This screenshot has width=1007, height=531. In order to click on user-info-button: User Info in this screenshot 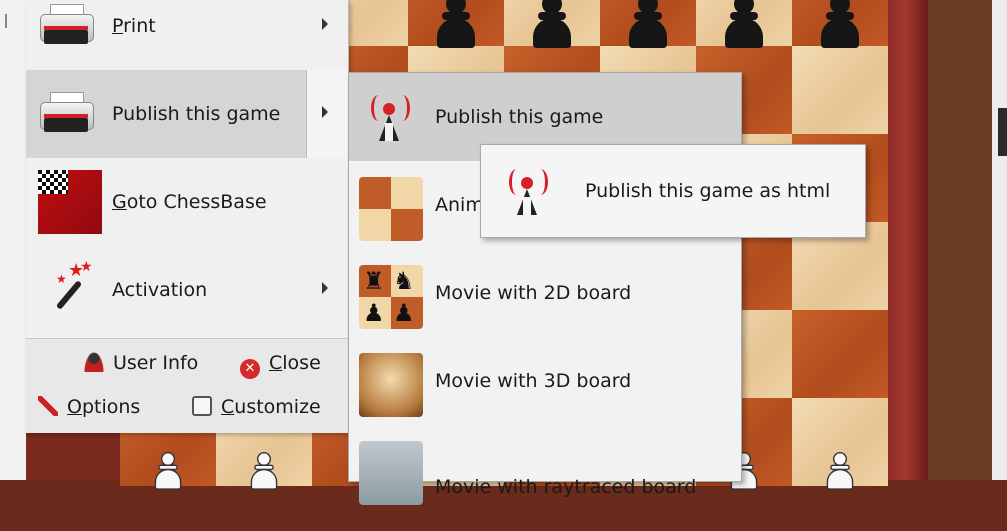, I will do `click(141, 363)`.